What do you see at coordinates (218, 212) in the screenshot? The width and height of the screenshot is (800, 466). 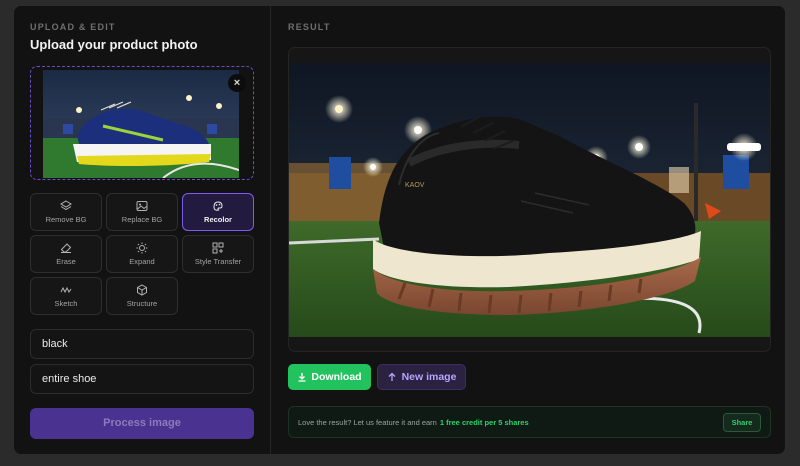 I see `tool-recolor-button: Recolor` at bounding box center [218, 212].